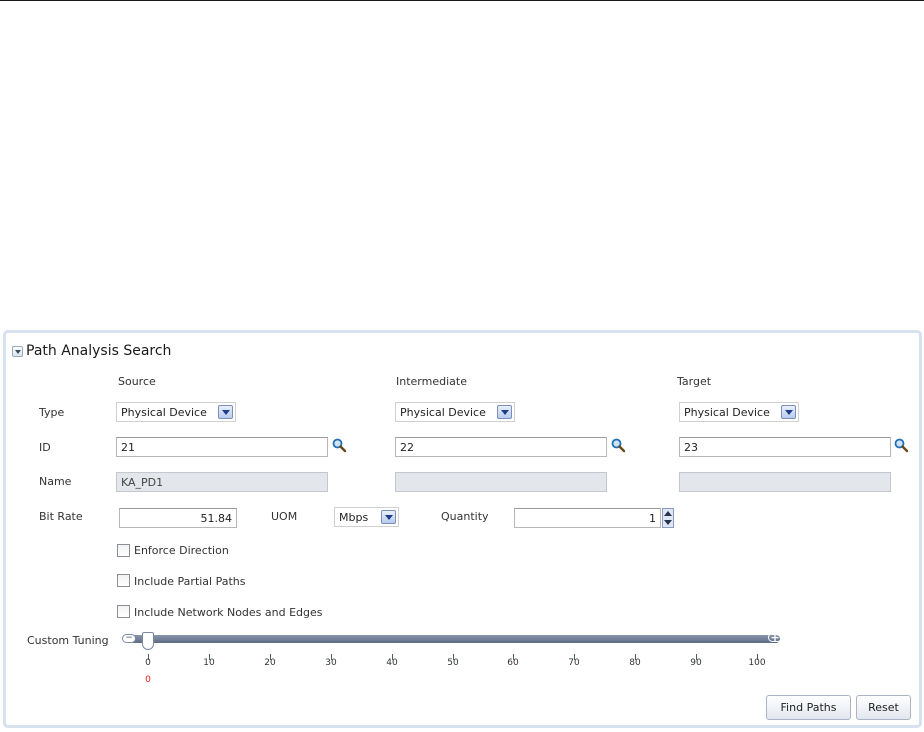 This screenshot has height=732, width=924. Describe the element at coordinates (785, 447) in the screenshot. I see `target-id-input: 23` at that location.